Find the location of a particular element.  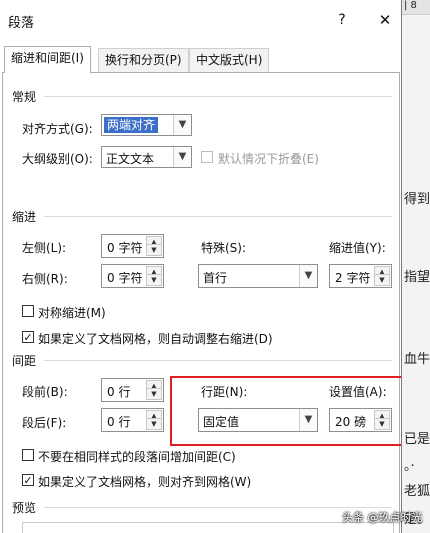

outline-level-dropdown: 正文文本 ▼ is located at coordinates (146, 157).